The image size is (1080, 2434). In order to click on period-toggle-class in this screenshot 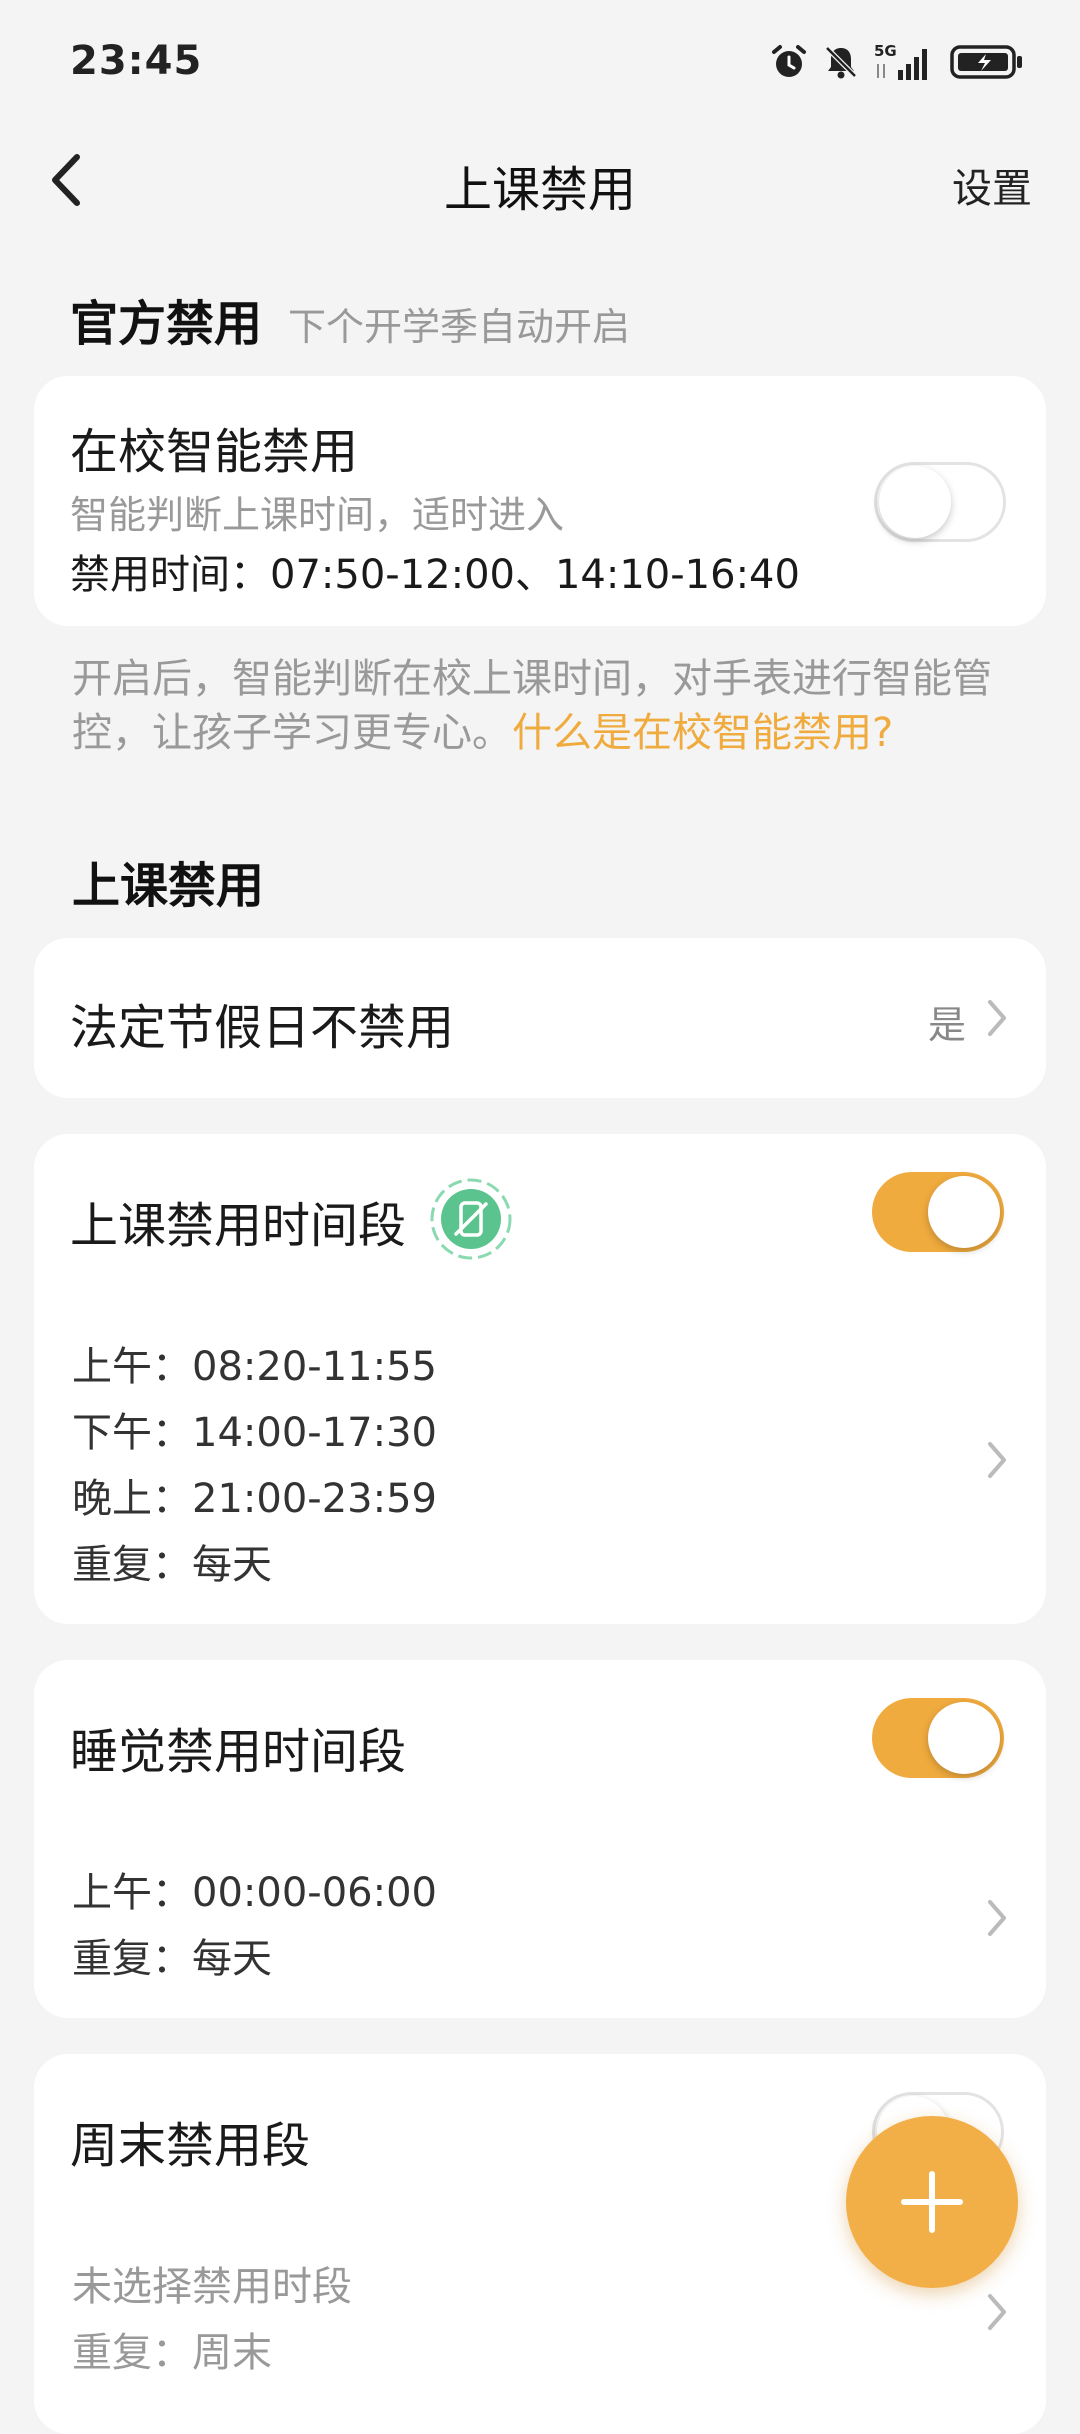, I will do `click(938, 1212)`.